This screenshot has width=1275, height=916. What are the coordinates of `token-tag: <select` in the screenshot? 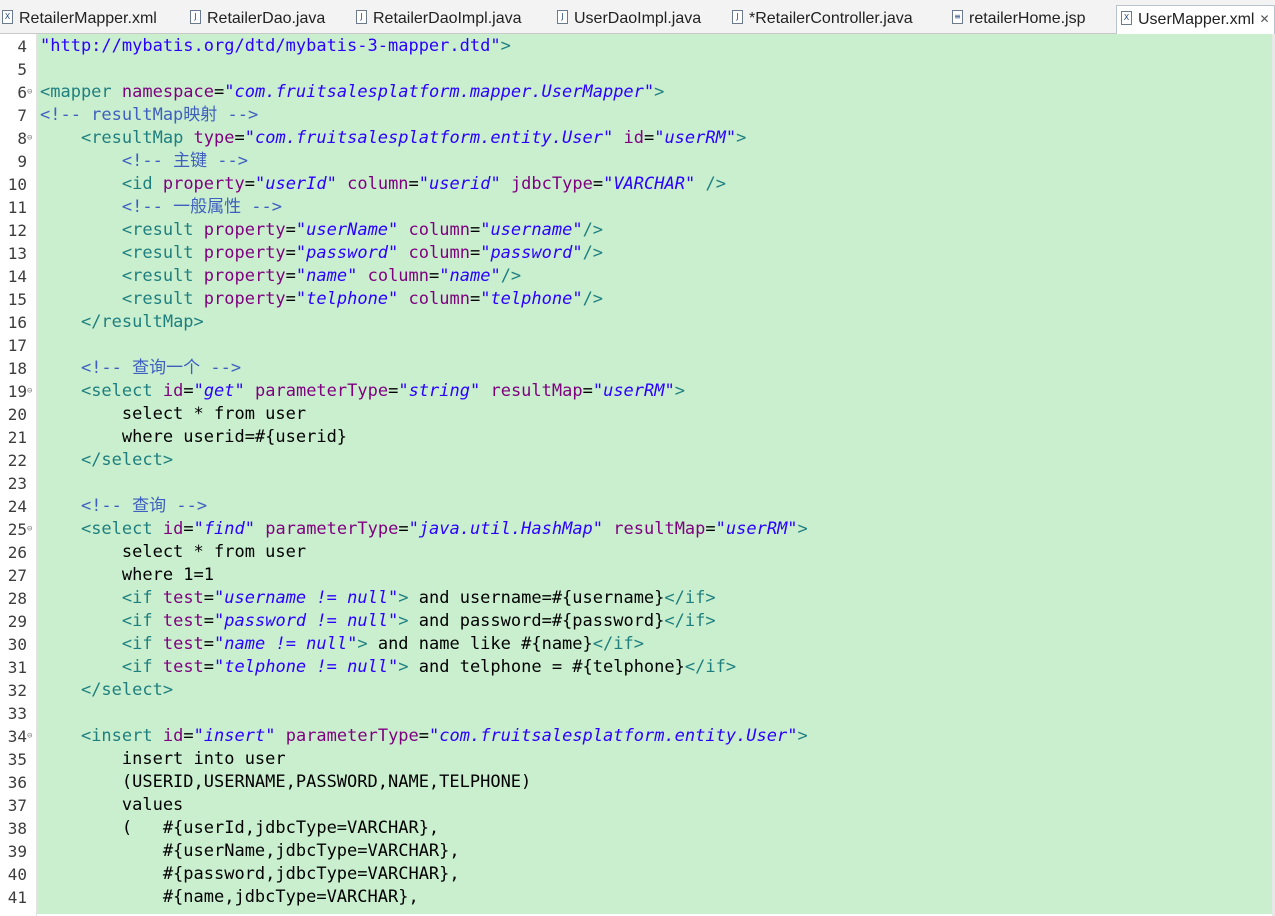 It's located at (121, 391).